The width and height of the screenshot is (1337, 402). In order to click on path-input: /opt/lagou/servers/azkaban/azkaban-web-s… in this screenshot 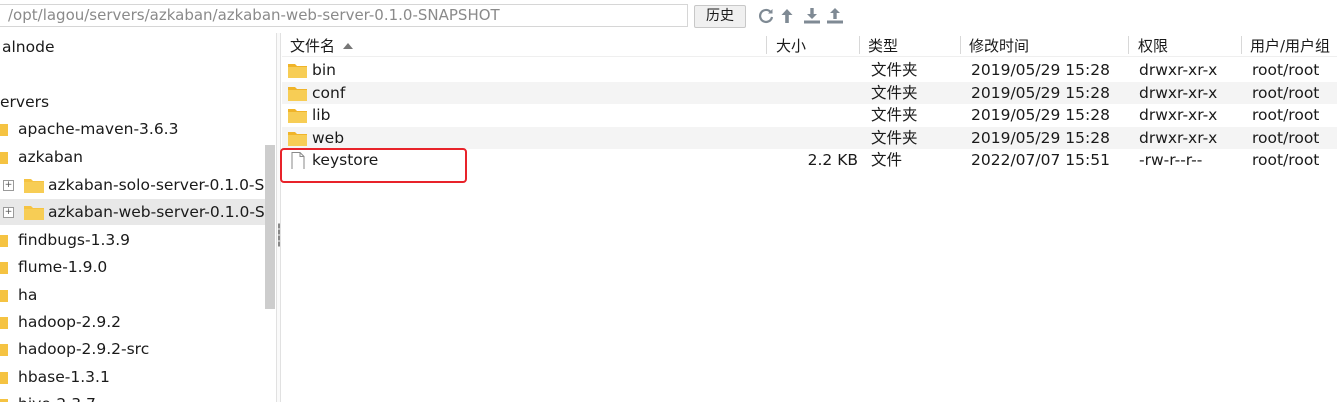, I will do `click(344, 15)`.